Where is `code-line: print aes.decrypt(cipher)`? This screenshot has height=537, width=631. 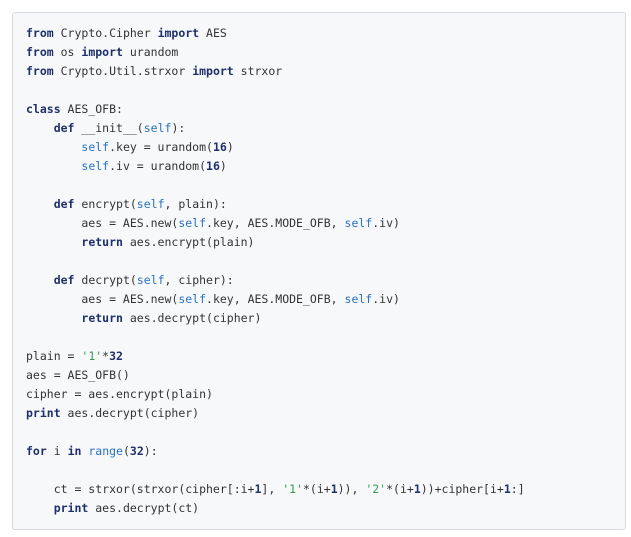 code-line: print aes.decrypt(cipher) is located at coordinates (275, 413).